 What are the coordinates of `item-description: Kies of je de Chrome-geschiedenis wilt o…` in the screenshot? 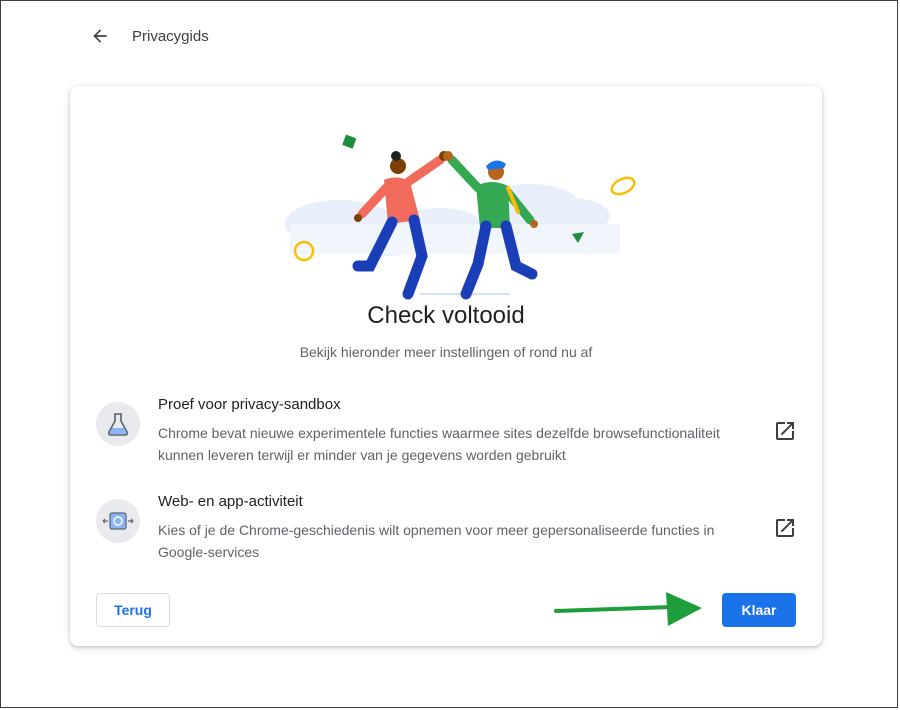 It's located at (436, 541).